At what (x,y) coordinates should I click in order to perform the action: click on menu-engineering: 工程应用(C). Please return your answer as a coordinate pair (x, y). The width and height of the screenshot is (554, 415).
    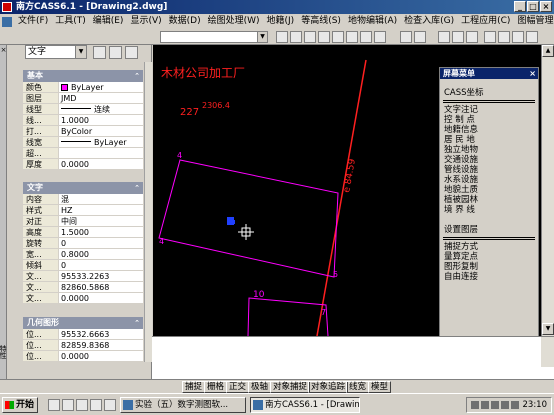
    Looking at the image, I should click on (486, 21).